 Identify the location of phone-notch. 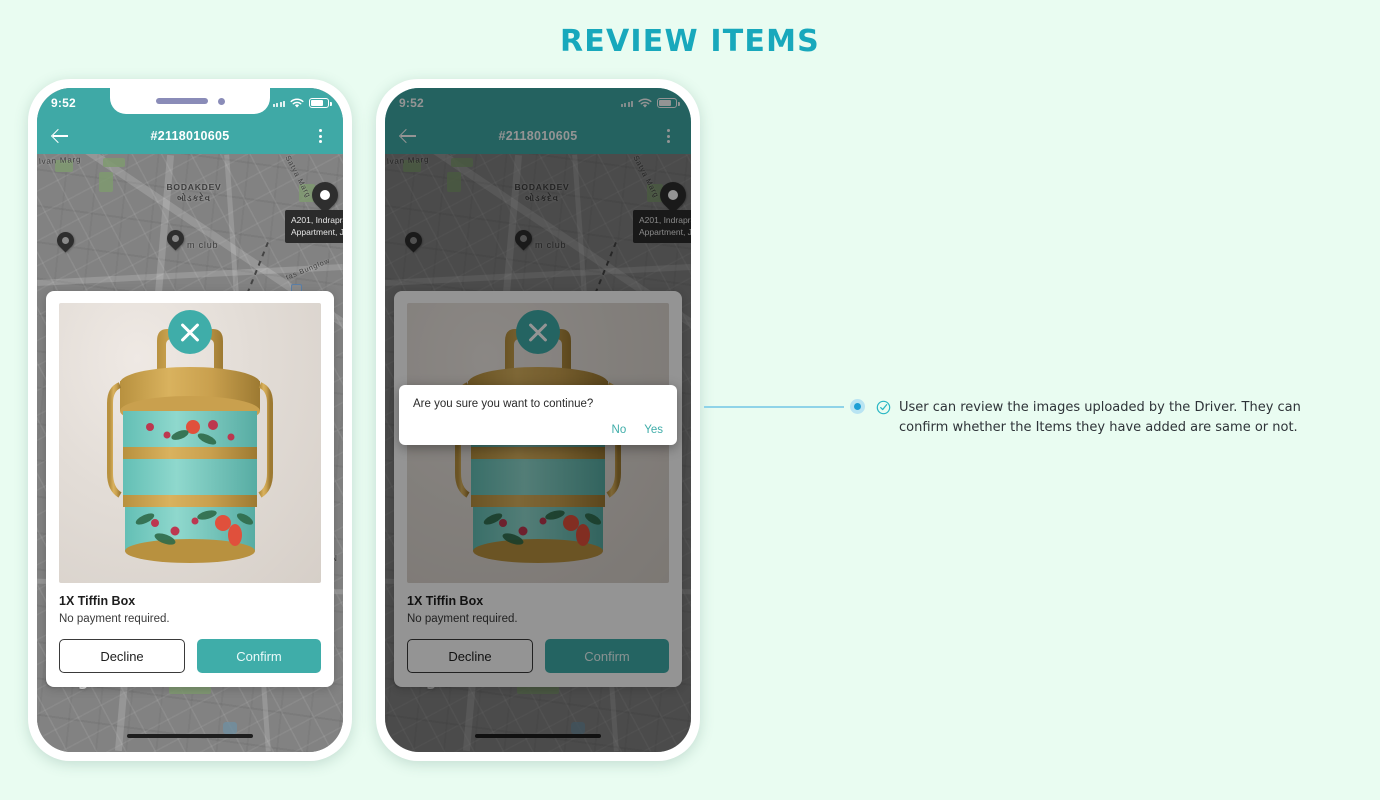
(190, 101).